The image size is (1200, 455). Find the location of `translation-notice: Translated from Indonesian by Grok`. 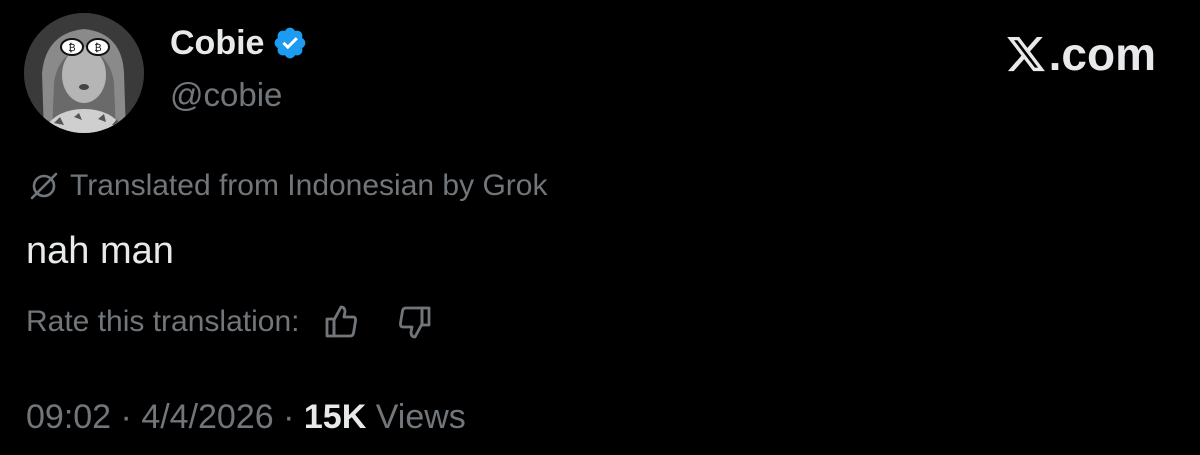

translation-notice: Translated from Indonesian by Grok is located at coordinates (287, 186).